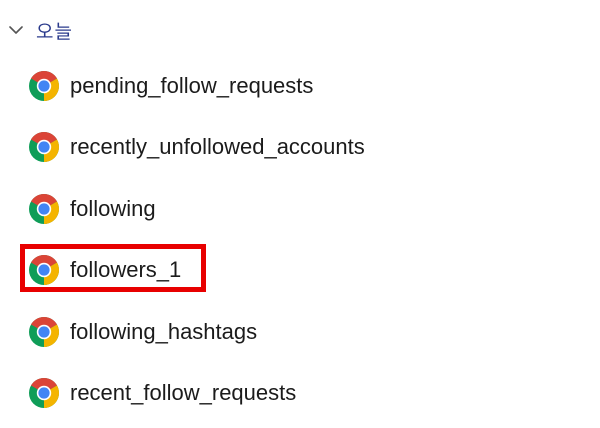  I want to click on file-item-followers-1: followers_1, so click(104, 270).